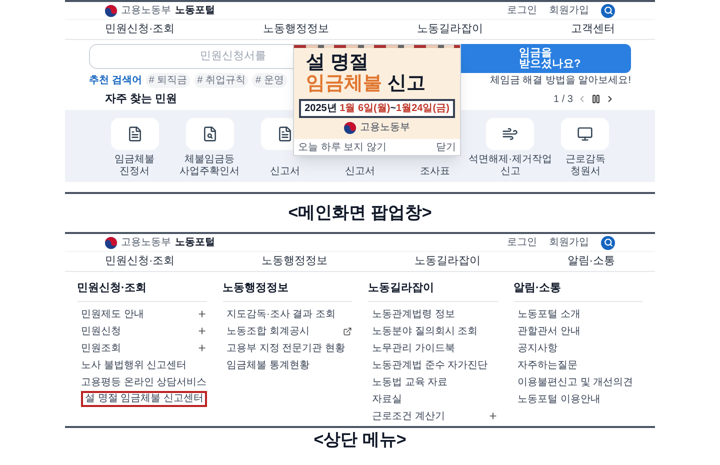 This screenshot has height=465, width=720. I want to click on keyword-tag: # 취업규칙, so click(221, 80).